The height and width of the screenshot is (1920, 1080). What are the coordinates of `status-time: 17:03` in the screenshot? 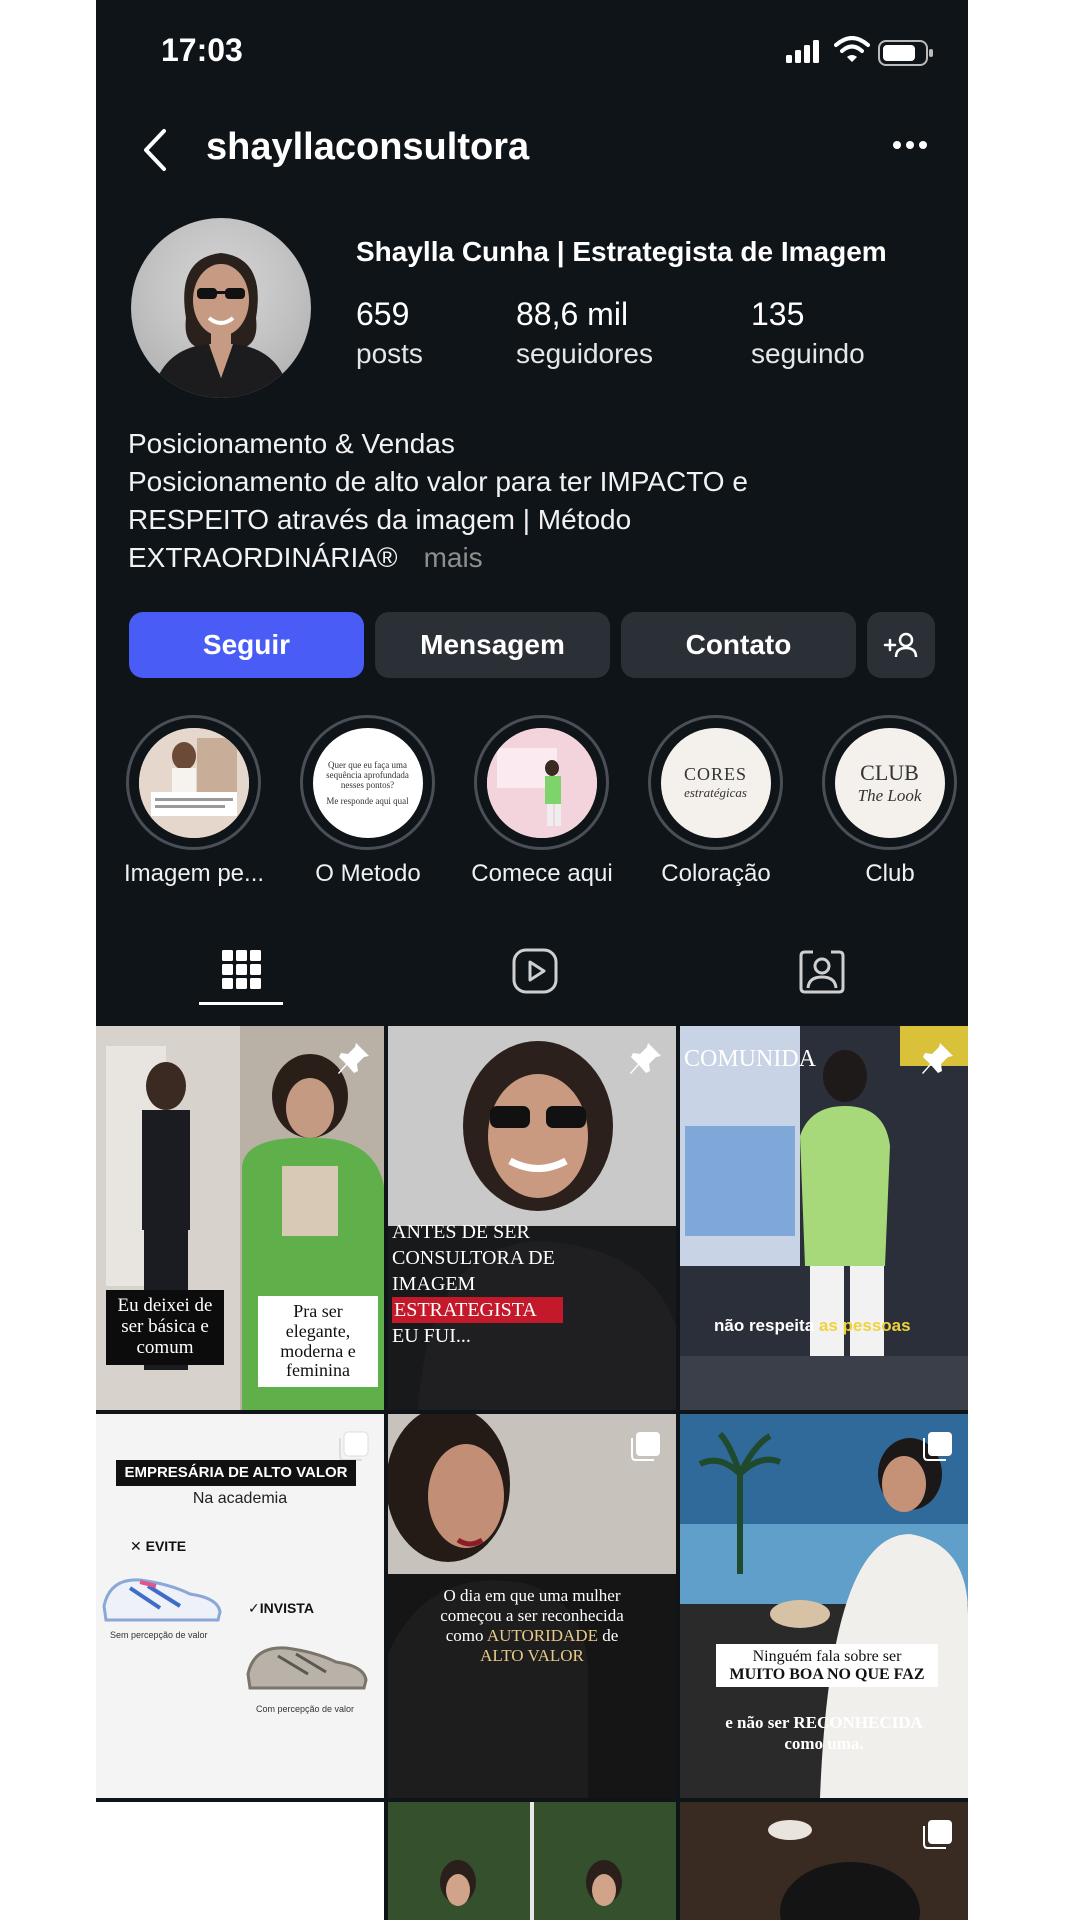 It's located at (202, 50).